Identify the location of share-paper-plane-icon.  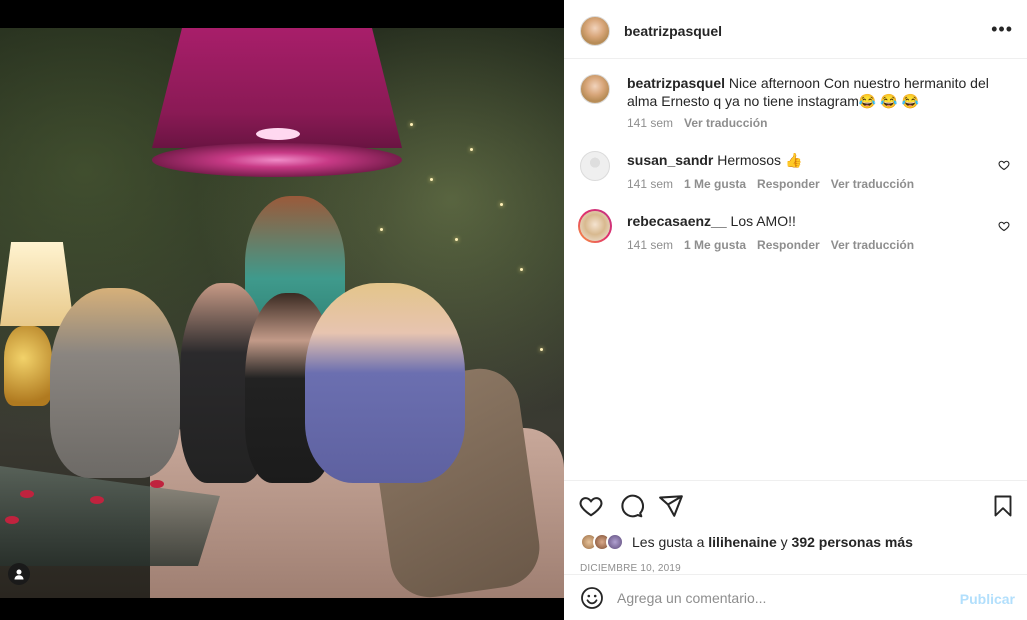
(671, 506).